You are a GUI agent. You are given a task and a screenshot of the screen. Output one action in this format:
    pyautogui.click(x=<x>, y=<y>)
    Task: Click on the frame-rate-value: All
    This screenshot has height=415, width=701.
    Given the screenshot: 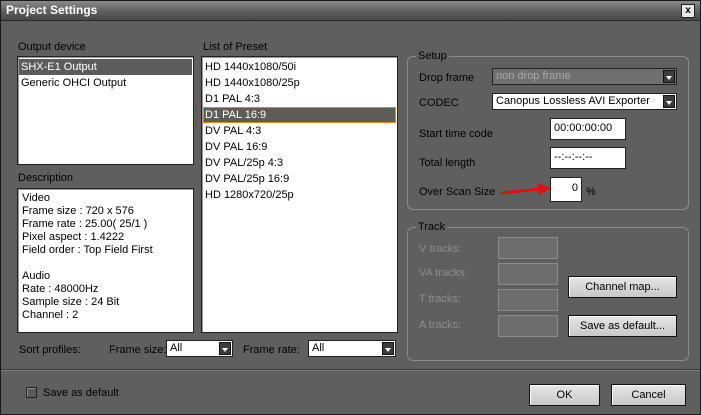 What is the action you would take?
    pyautogui.click(x=318, y=348)
    